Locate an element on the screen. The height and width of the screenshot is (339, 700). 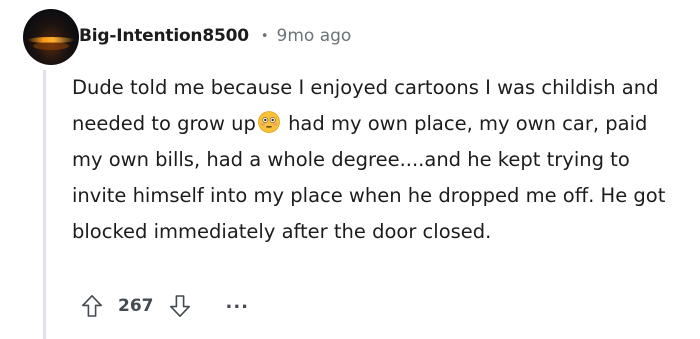
comment-meta: Big-Intention8500 • 9mo ago is located at coordinates (215, 36).